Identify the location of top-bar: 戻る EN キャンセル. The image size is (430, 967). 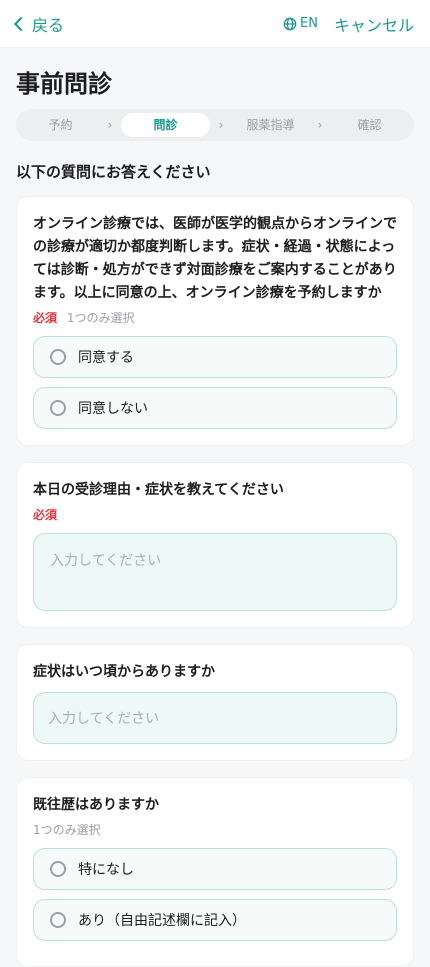
(215, 24).